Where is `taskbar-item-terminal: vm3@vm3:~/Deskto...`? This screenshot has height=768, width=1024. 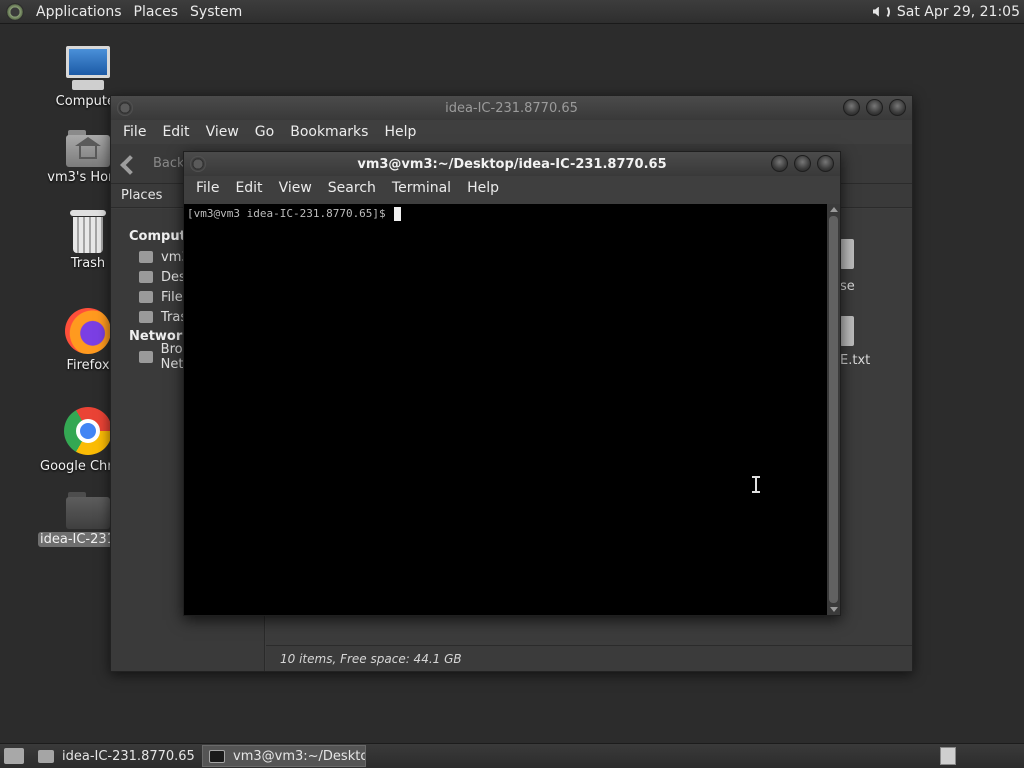
taskbar-item-terminal: vm3@vm3:~/Deskto... is located at coordinates (284, 756).